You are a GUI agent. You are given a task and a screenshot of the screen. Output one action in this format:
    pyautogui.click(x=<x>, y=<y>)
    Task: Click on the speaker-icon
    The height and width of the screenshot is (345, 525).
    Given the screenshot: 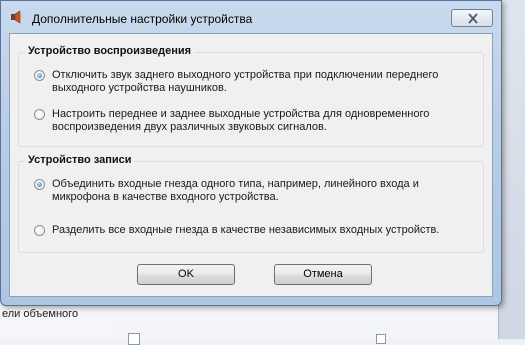 What is the action you would take?
    pyautogui.click(x=17, y=17)
    